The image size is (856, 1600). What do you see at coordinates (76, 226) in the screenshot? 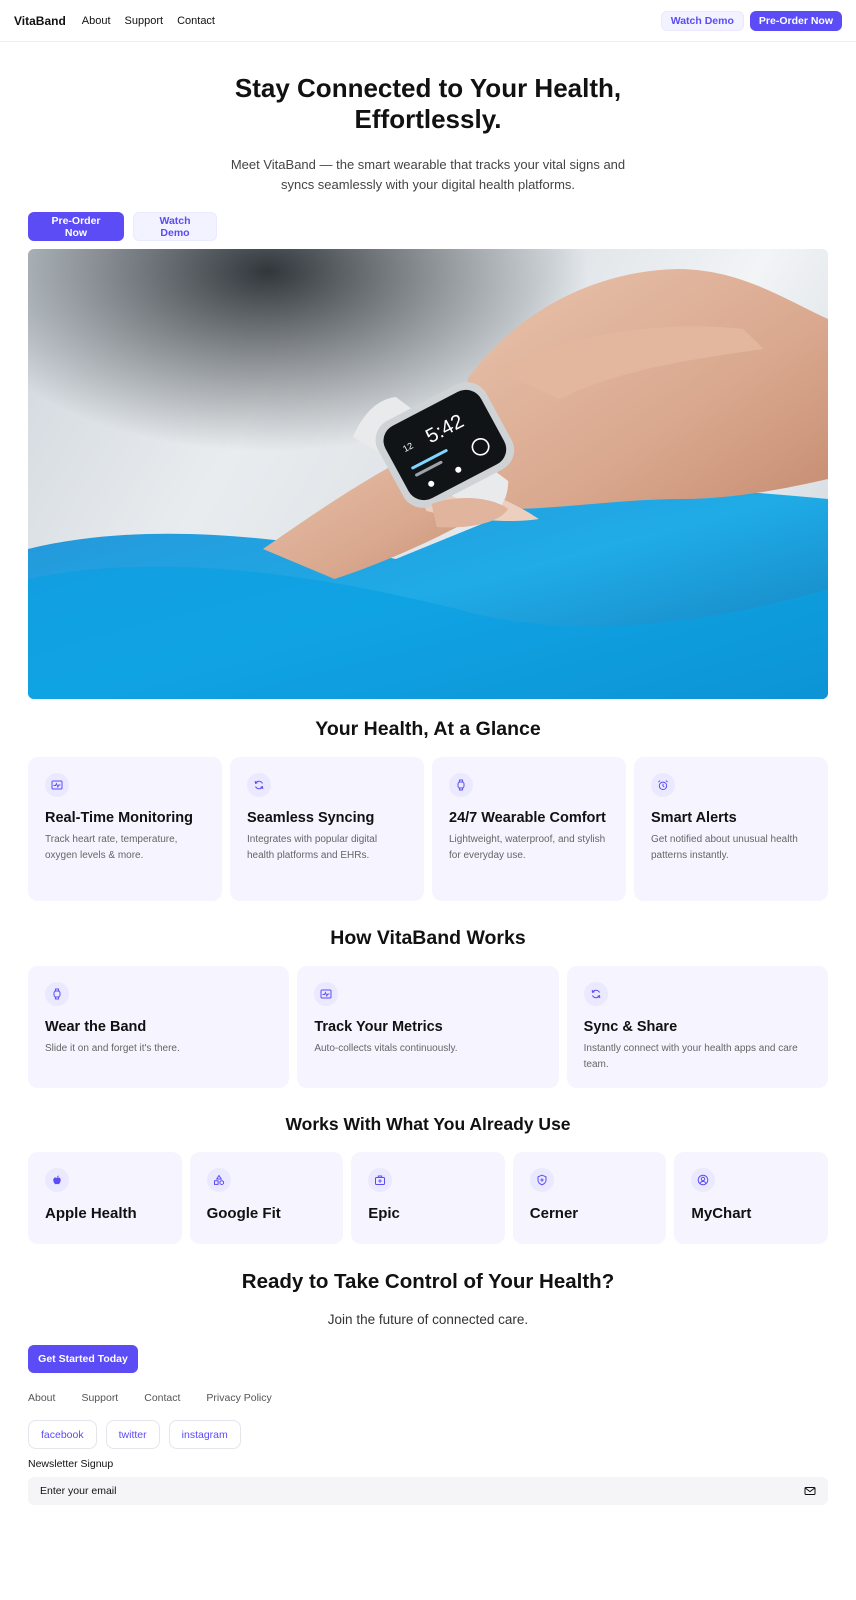
I see `hero-pre-order-button: Pre-Order Now` at bounding box center [76, 226].